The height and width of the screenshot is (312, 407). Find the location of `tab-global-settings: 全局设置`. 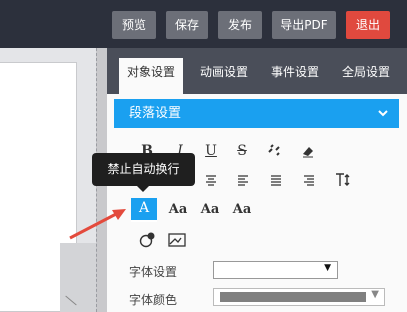

tab-global-settings: 全局设置 is located at coordinates (366, 76).